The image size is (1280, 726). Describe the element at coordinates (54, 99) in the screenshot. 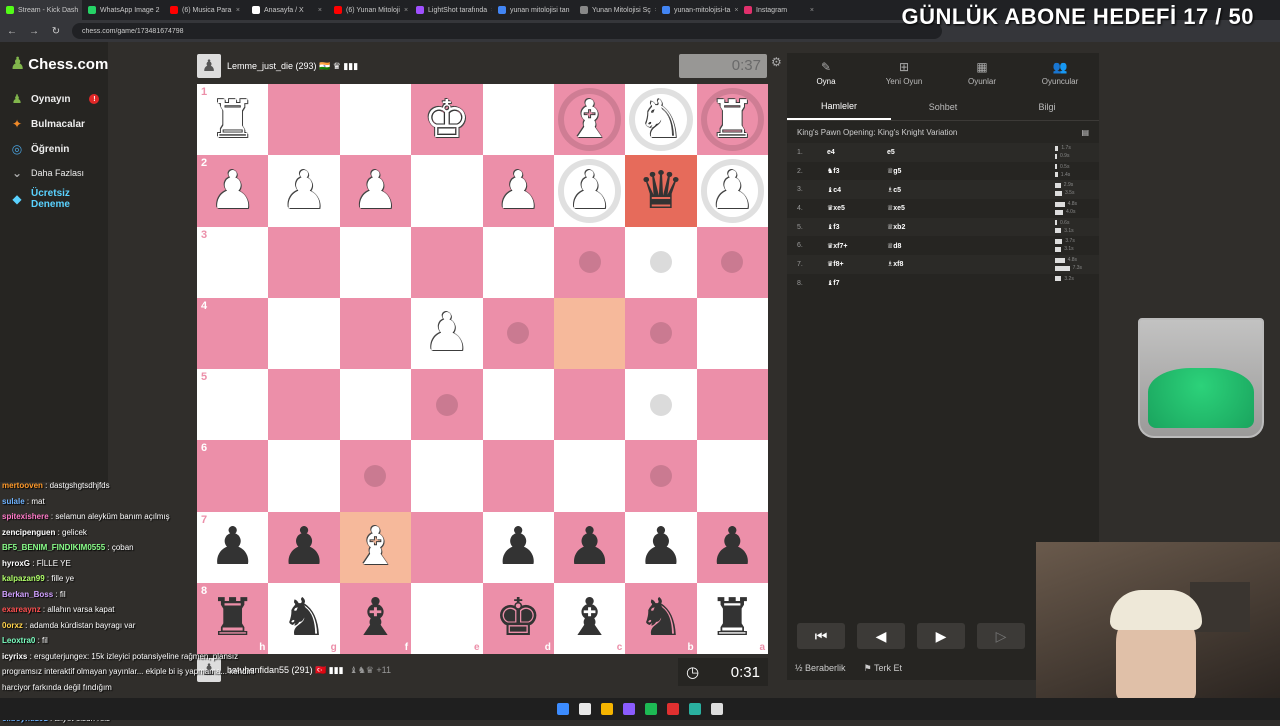

I see `sidebar-item-play: ♟Oynayın!` at that location.